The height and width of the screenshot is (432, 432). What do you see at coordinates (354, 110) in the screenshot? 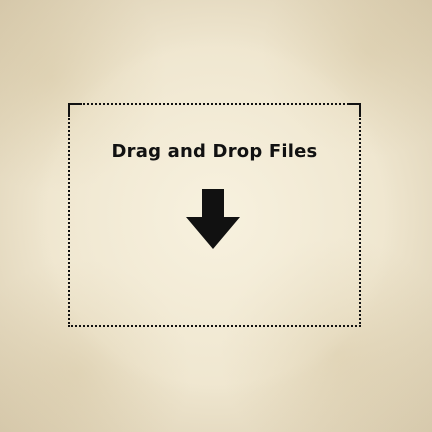
I see `corner-bracket-top-right` at bounding box center [354, 110].